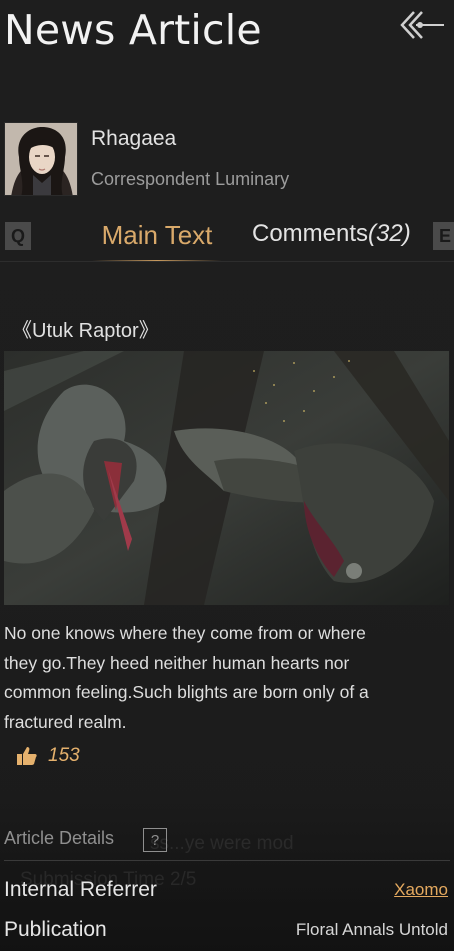 The image size is (454, 951). I want to click on next-tab-key-hint: E, so click(443, 236).